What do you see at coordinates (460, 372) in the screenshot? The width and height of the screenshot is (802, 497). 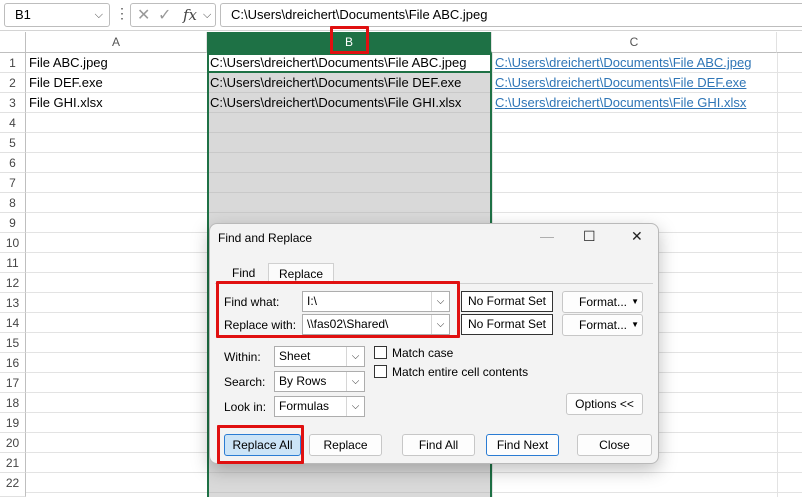 I see `match-entire-label: Match entire cell contents` at bounding box center [460, 372].